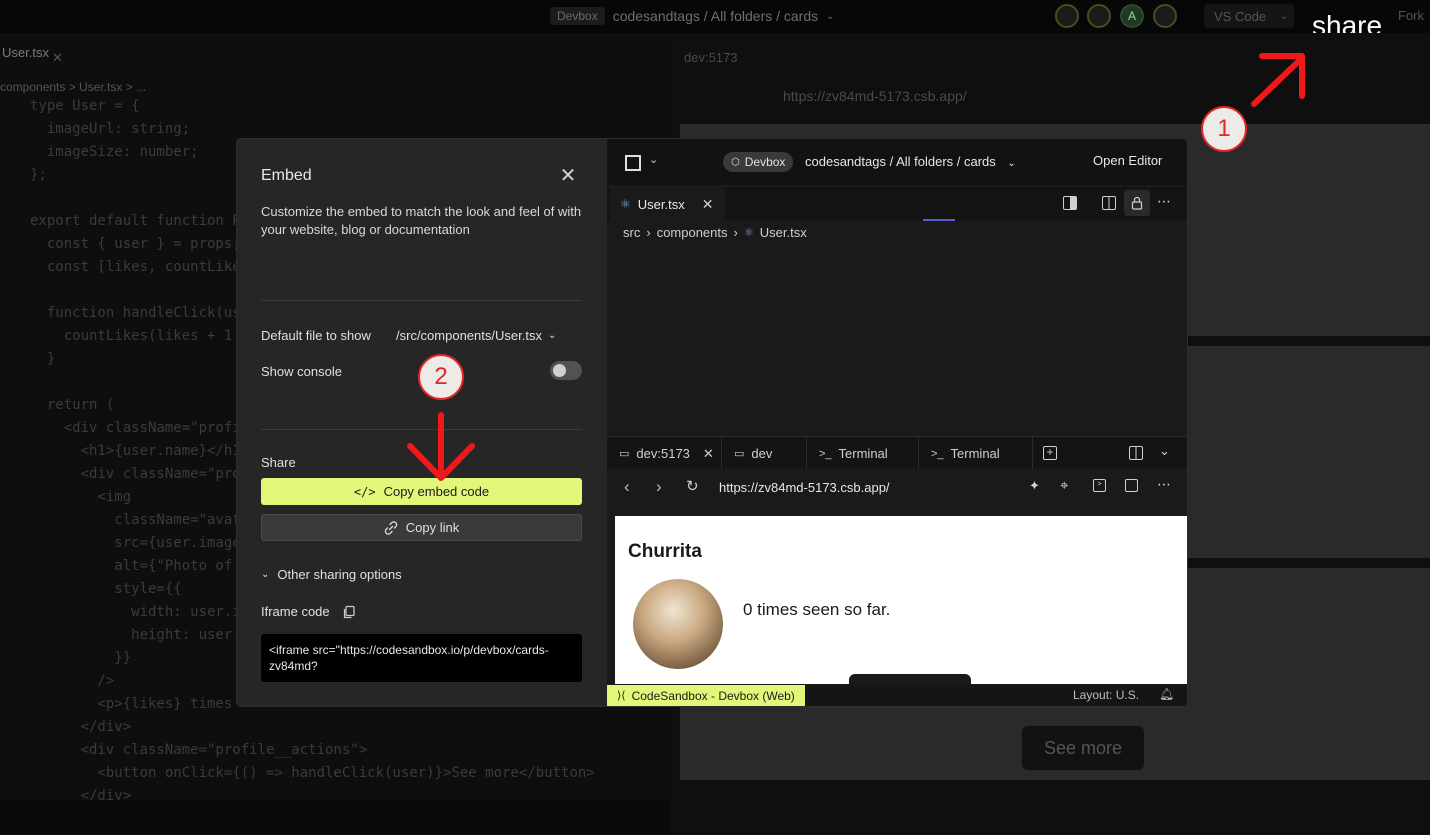 The width and height of the screenshot is (1430, 835). I want to click on code-line: width: user.i, so click(135, 612).